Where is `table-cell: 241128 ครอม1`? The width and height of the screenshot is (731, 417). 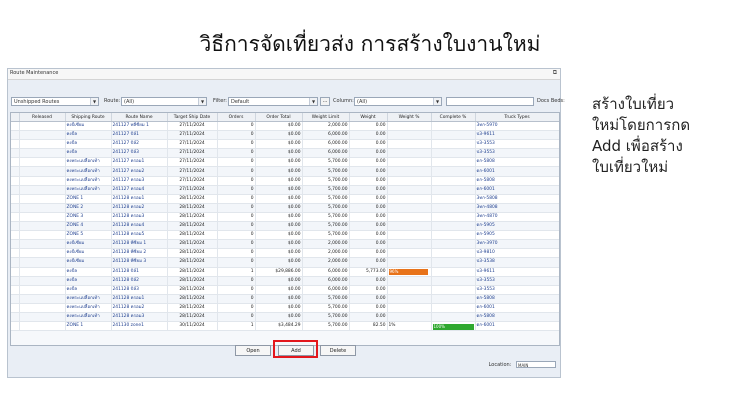 table-cell: 241128 ครอม1 is located at coordinates (139, 199).